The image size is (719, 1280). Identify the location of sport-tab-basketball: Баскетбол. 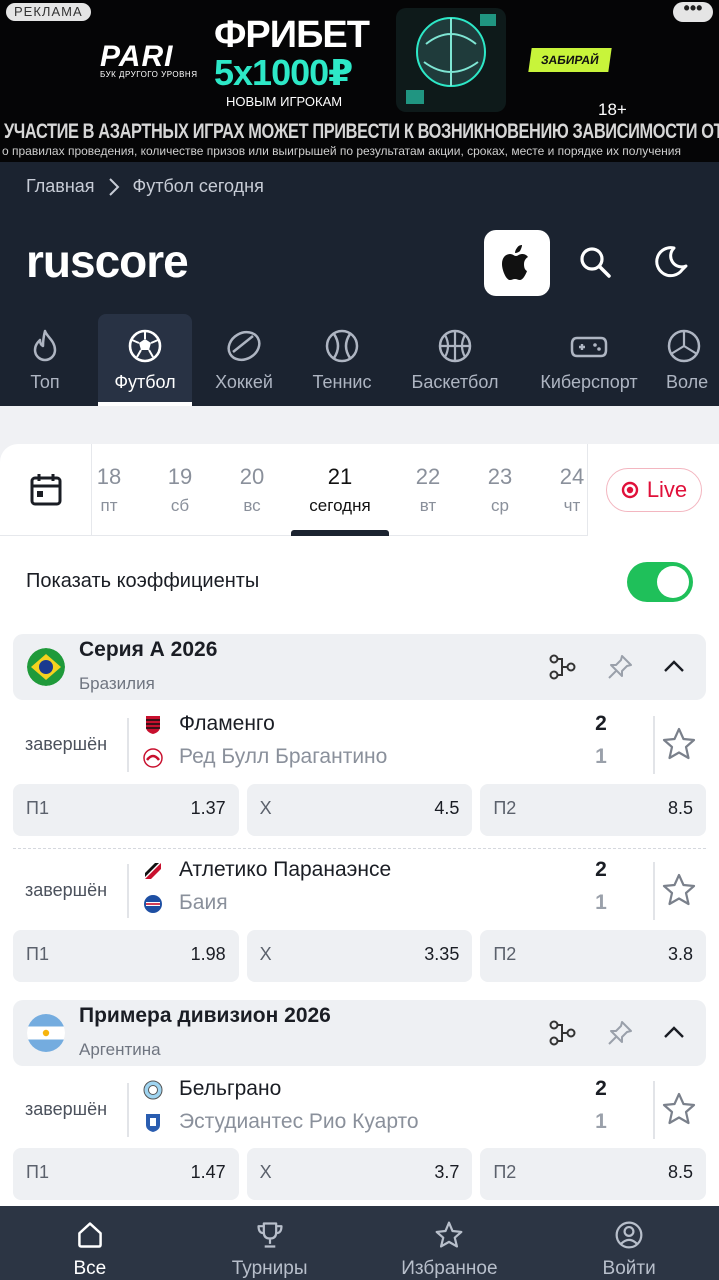
(455, 360).